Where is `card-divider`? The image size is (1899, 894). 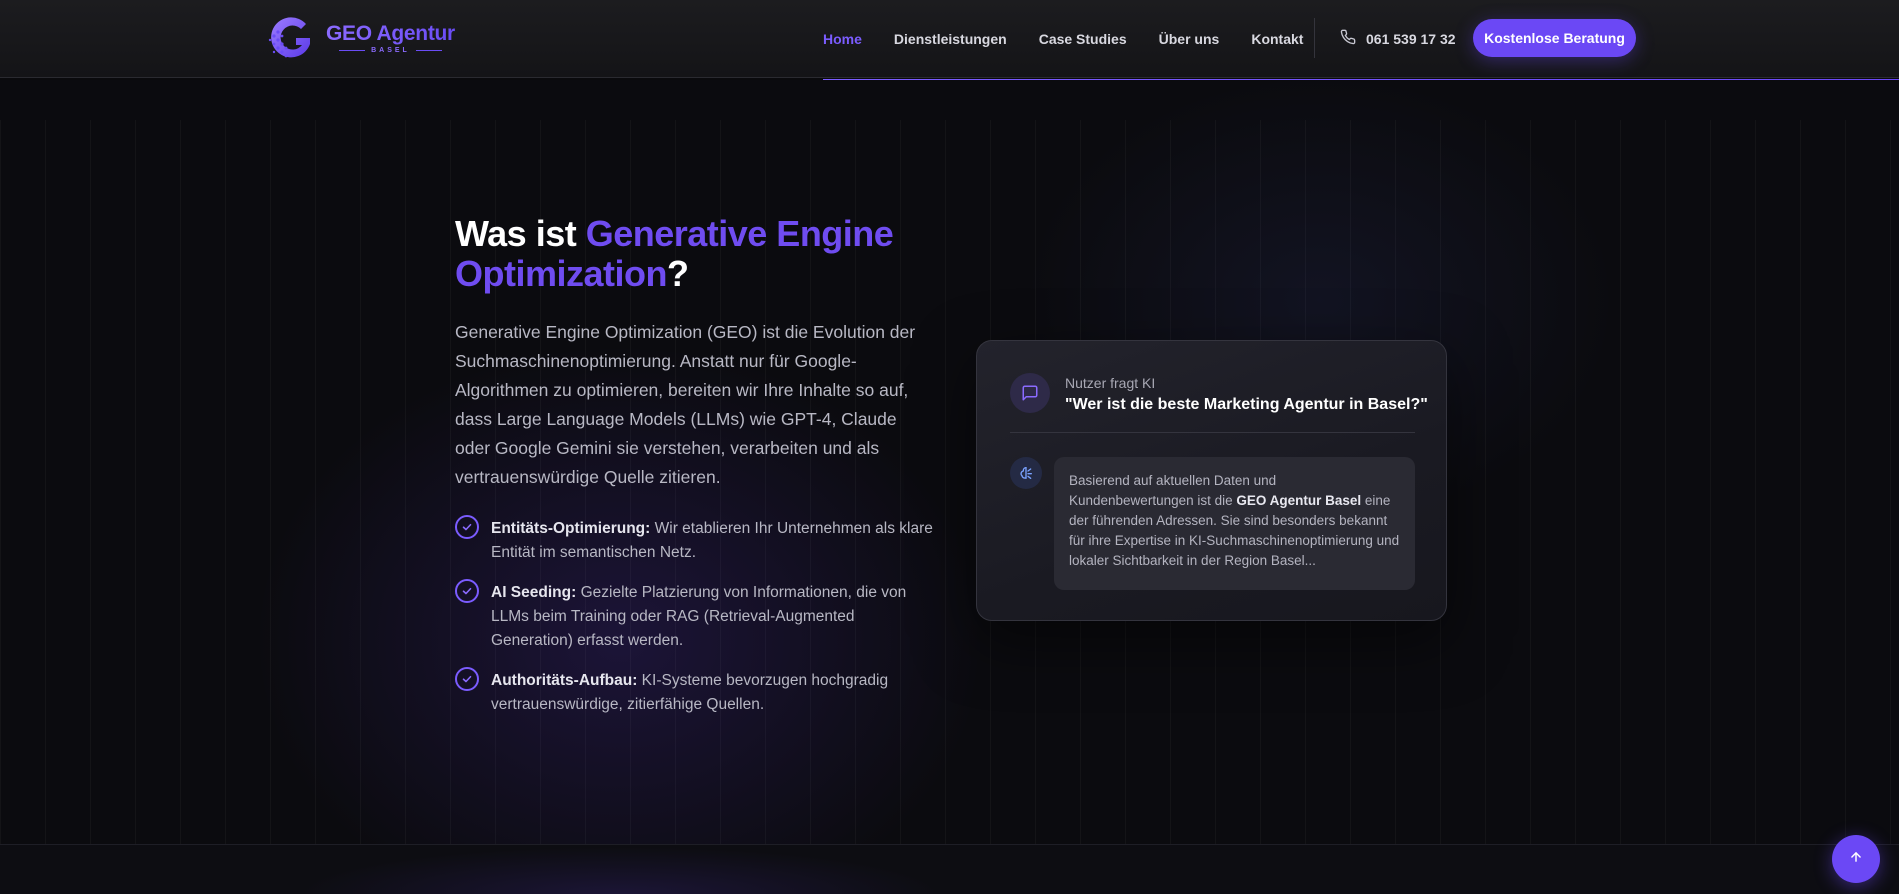 card-divider is located at coordinates (1212, 432).